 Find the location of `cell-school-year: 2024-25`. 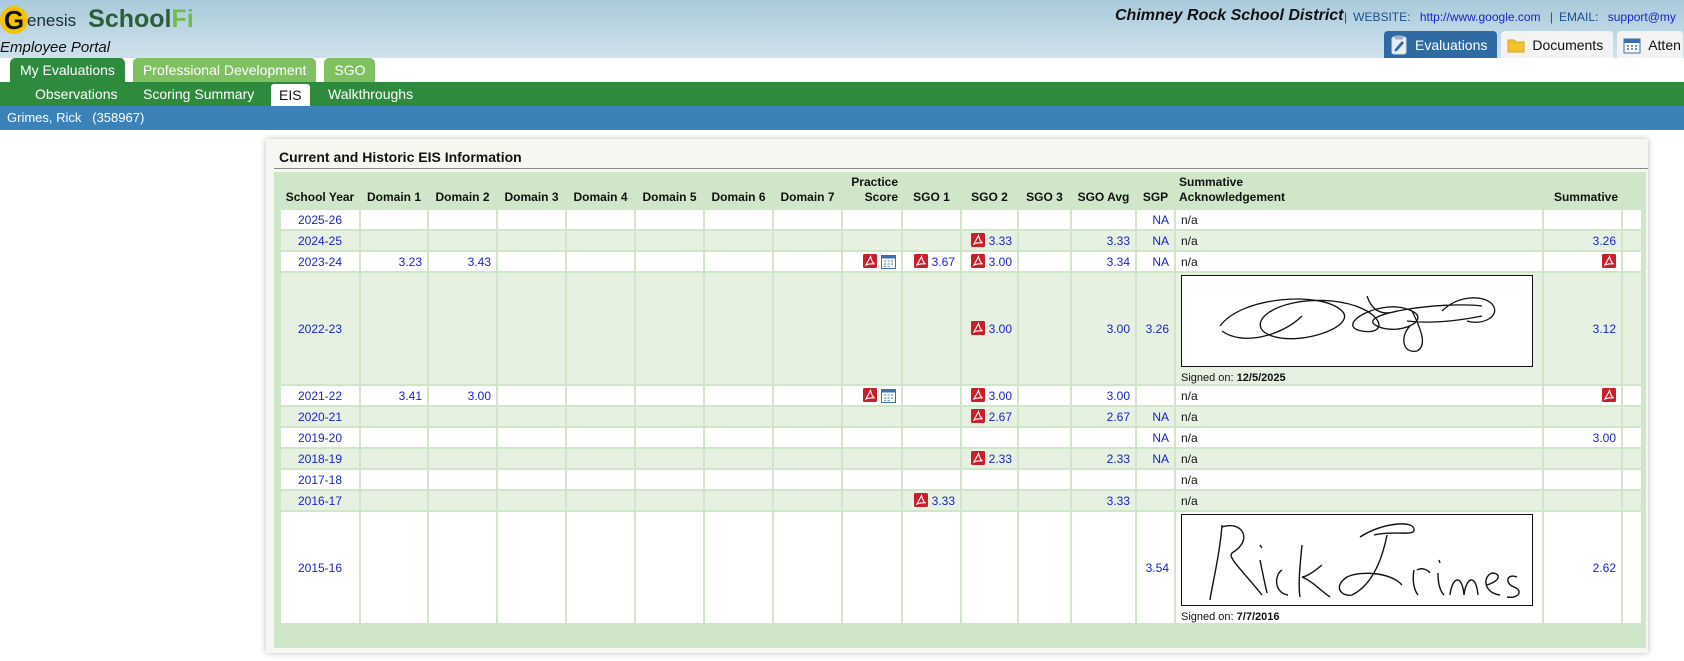

cell-school-year: 2024-25 is located at coordinates (320, 240).